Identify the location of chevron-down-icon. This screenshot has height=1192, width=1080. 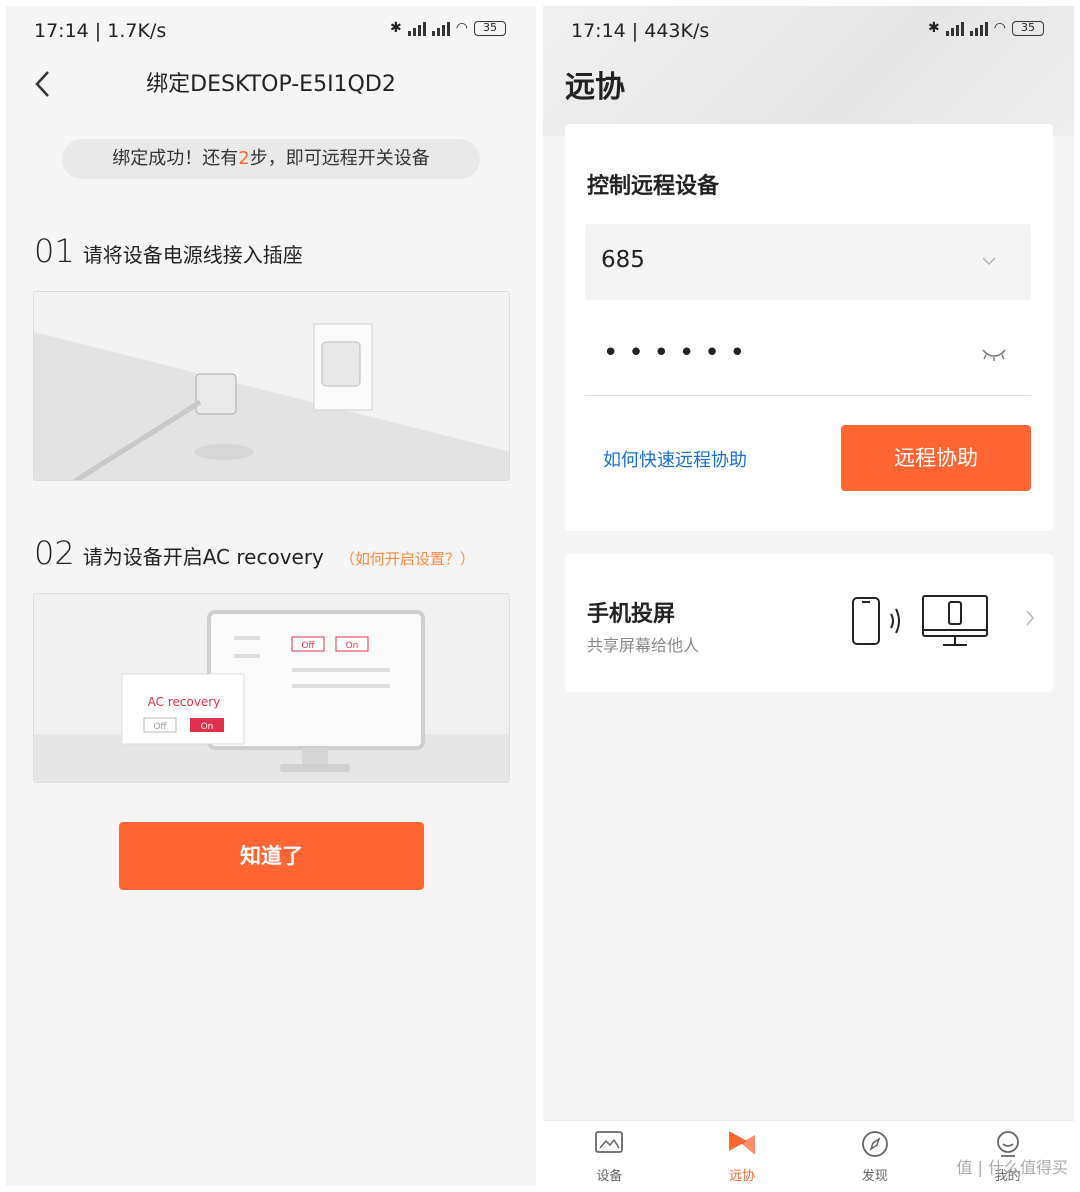
(989, 260).